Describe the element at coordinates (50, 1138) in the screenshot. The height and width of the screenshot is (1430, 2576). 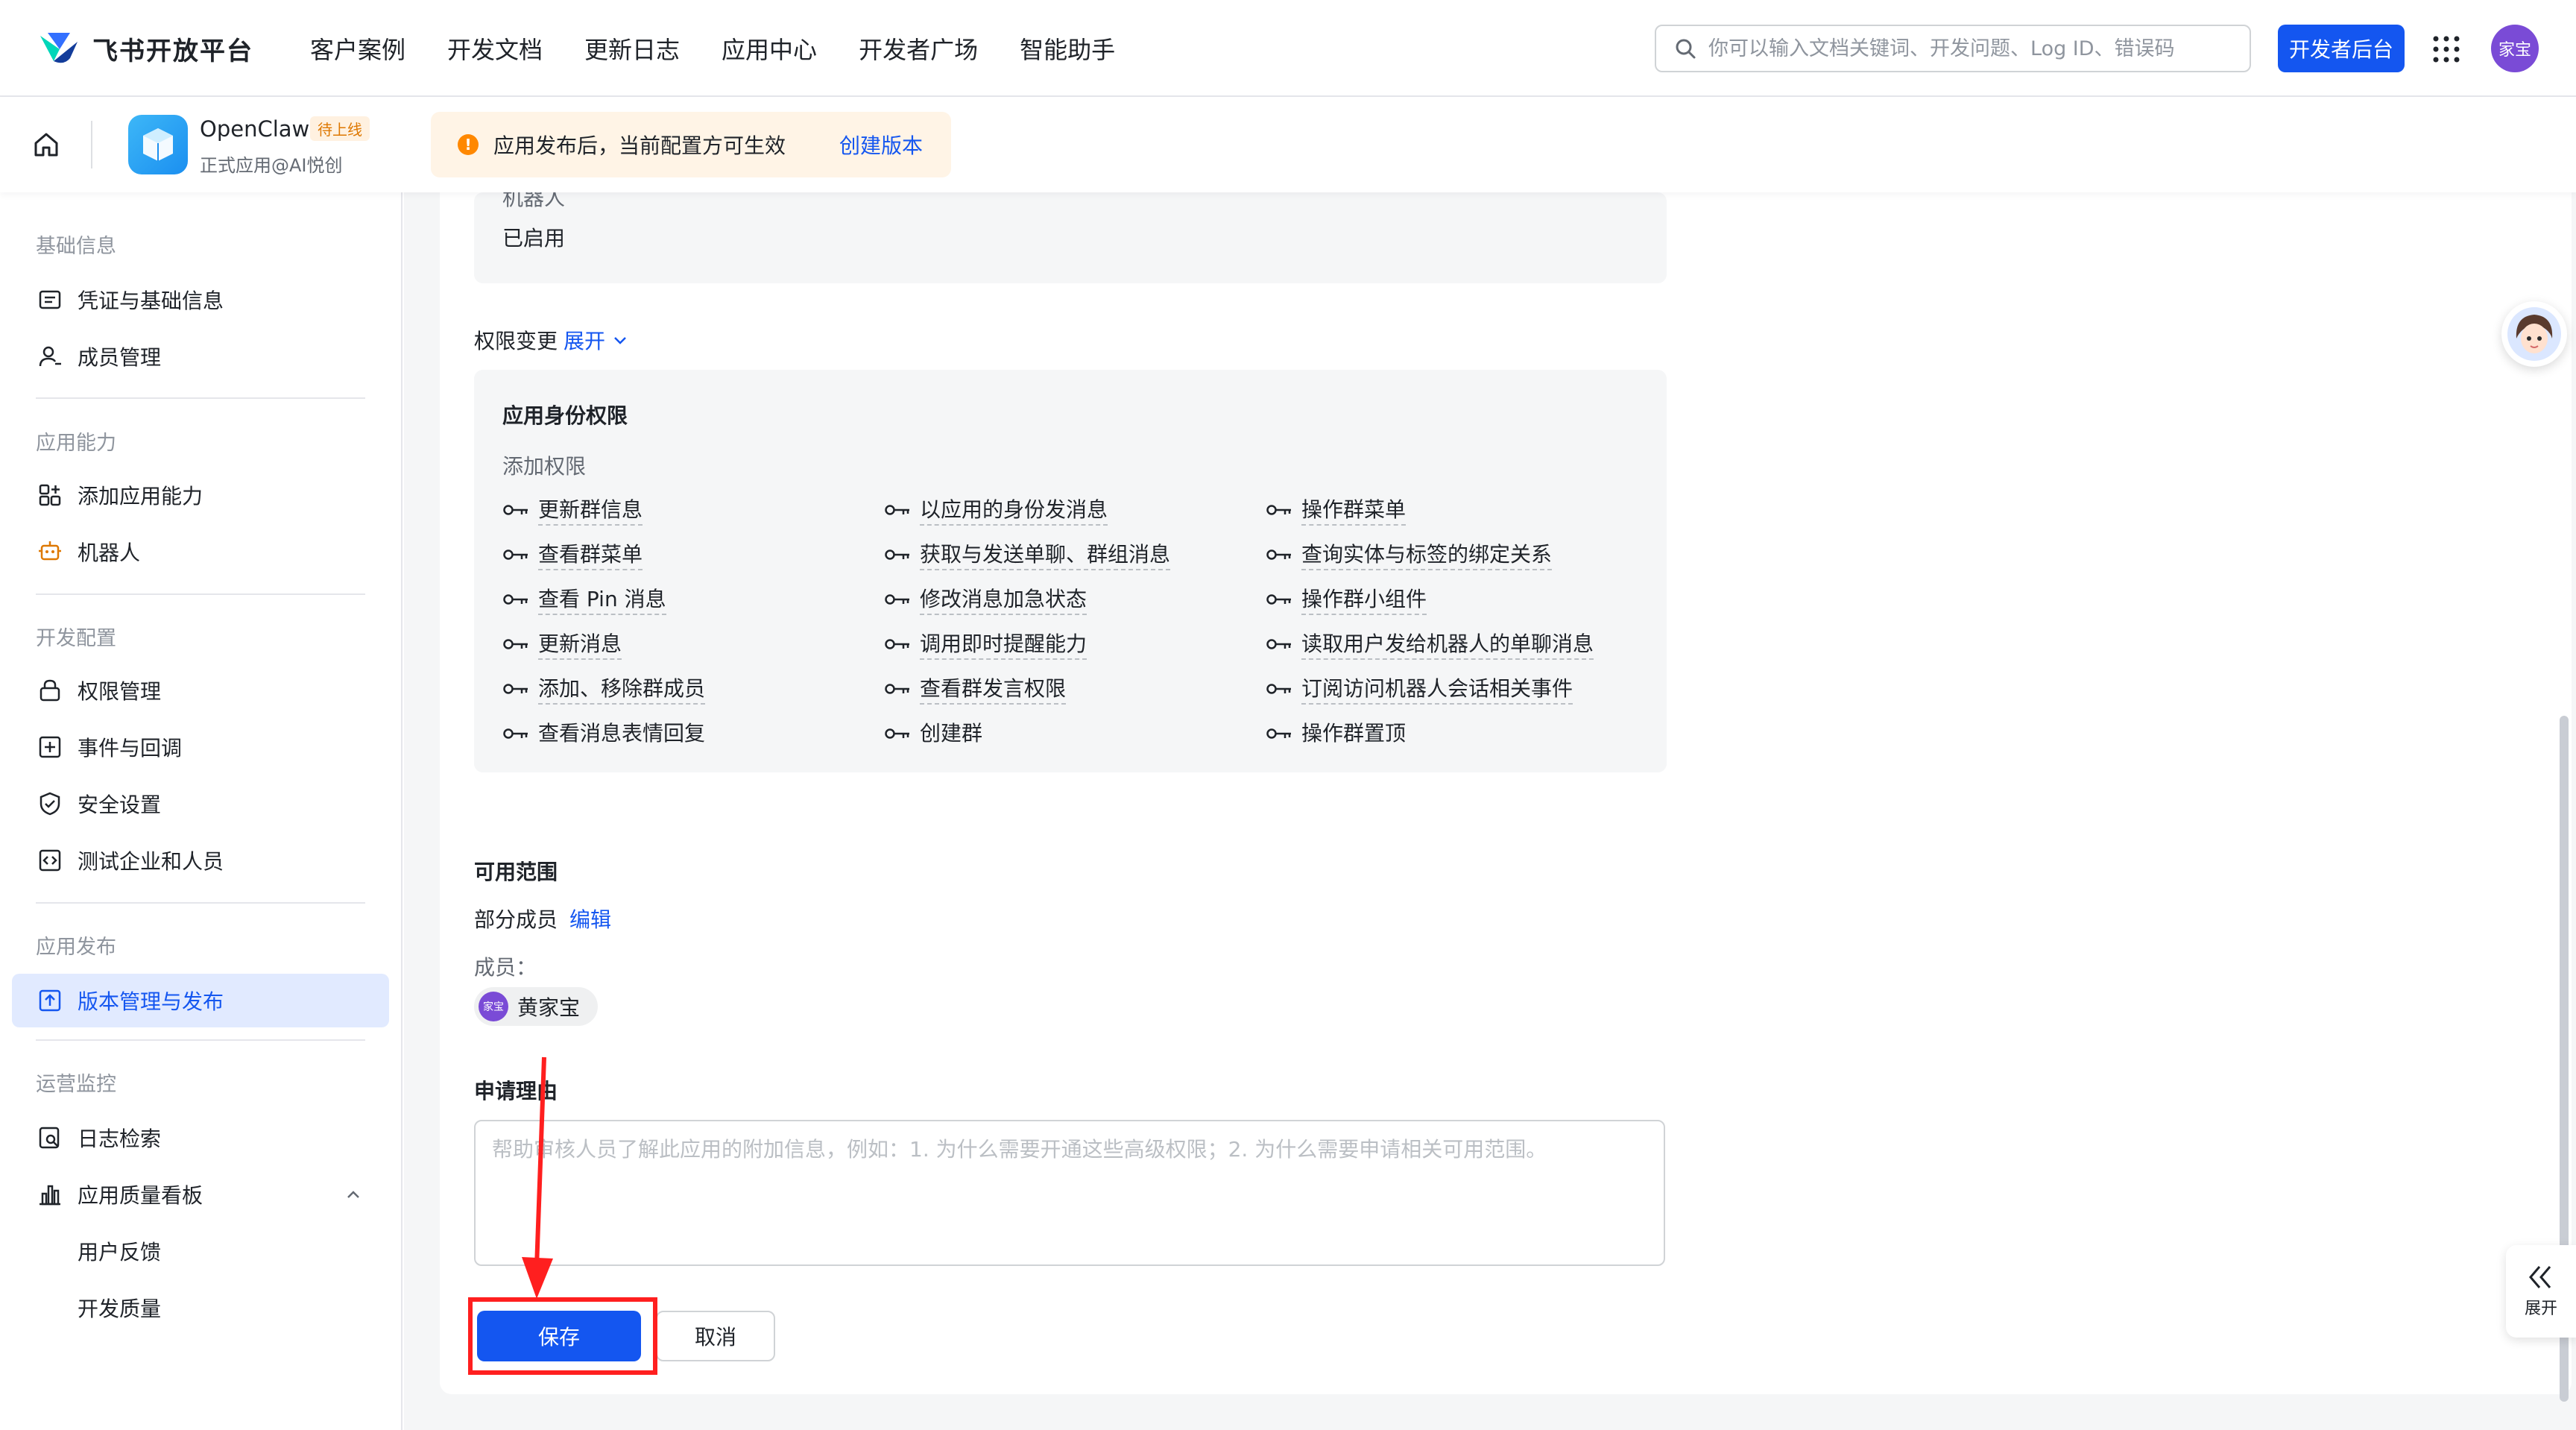
I see `log-search-icon` at that location.